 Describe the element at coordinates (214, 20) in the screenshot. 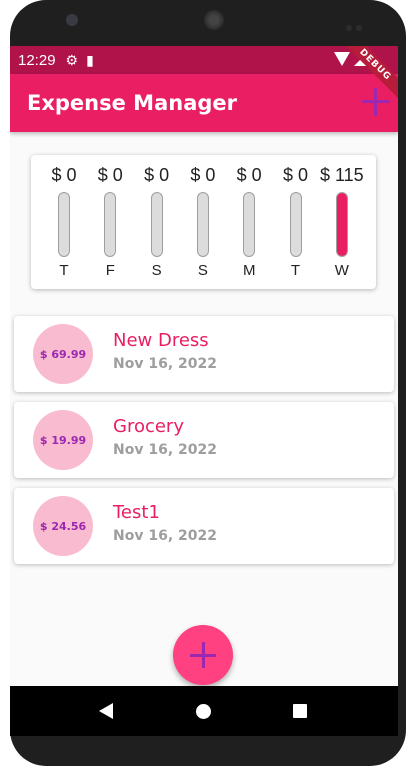

I see `earpiece-speaker` at that location.